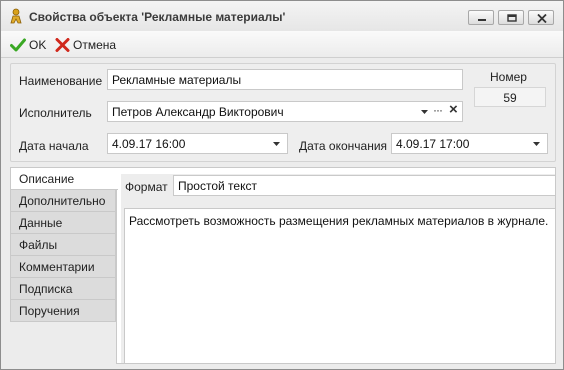 This screenshot has height=370, width=564. Describe the element at coordinates (146, 187) in the screenshot. I see `format-label: Формат` at that location.